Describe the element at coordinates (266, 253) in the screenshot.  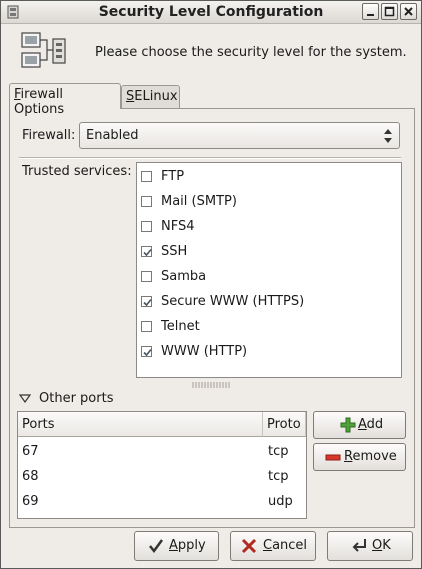
I see `service-item-ssh: SSH` at that location.